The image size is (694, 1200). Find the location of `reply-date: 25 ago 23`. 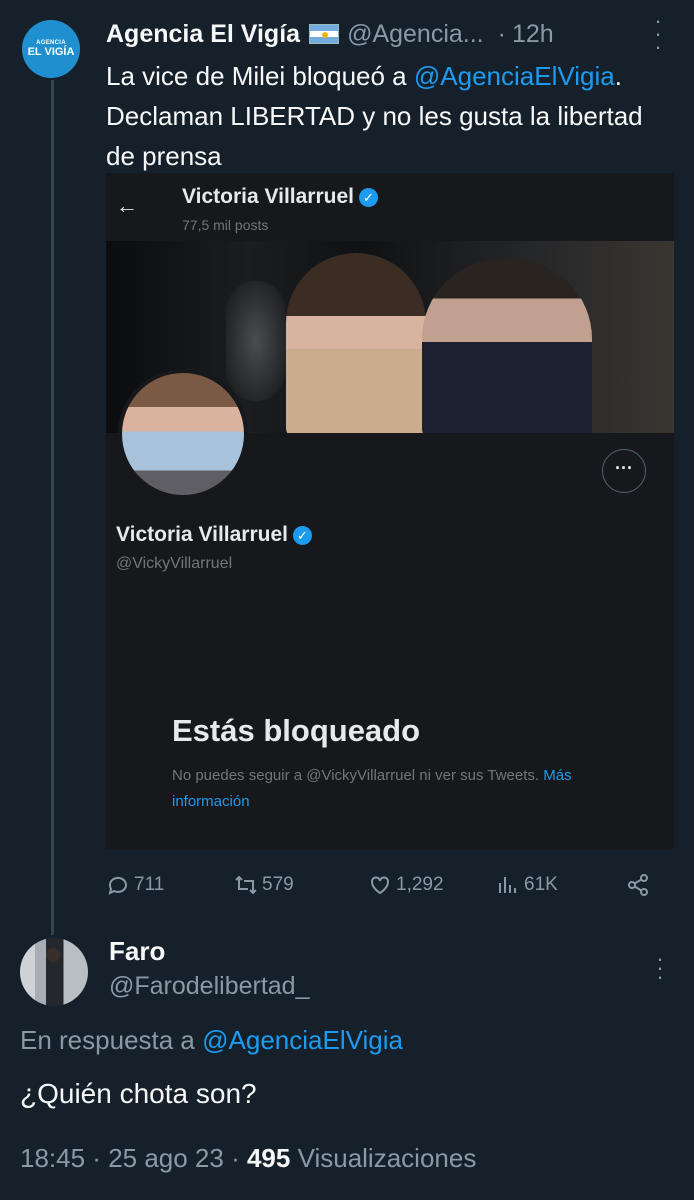

reply-date: 25 ago 23 is located at coordinates (166, 1158).